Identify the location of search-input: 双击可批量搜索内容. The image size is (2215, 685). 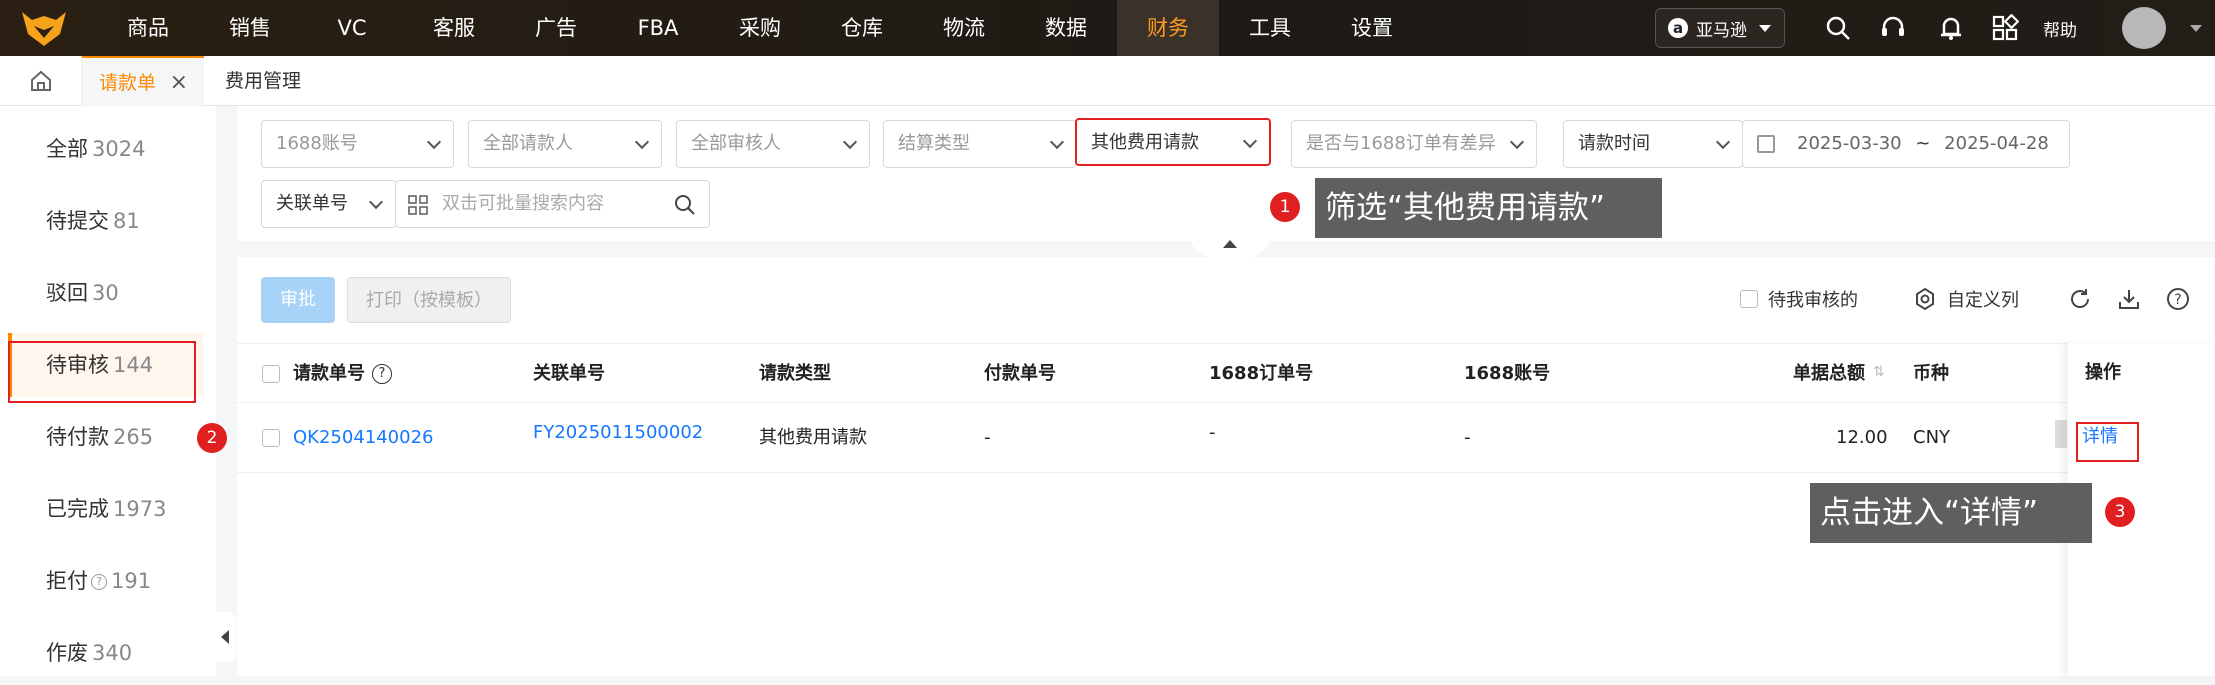
(552, 204).